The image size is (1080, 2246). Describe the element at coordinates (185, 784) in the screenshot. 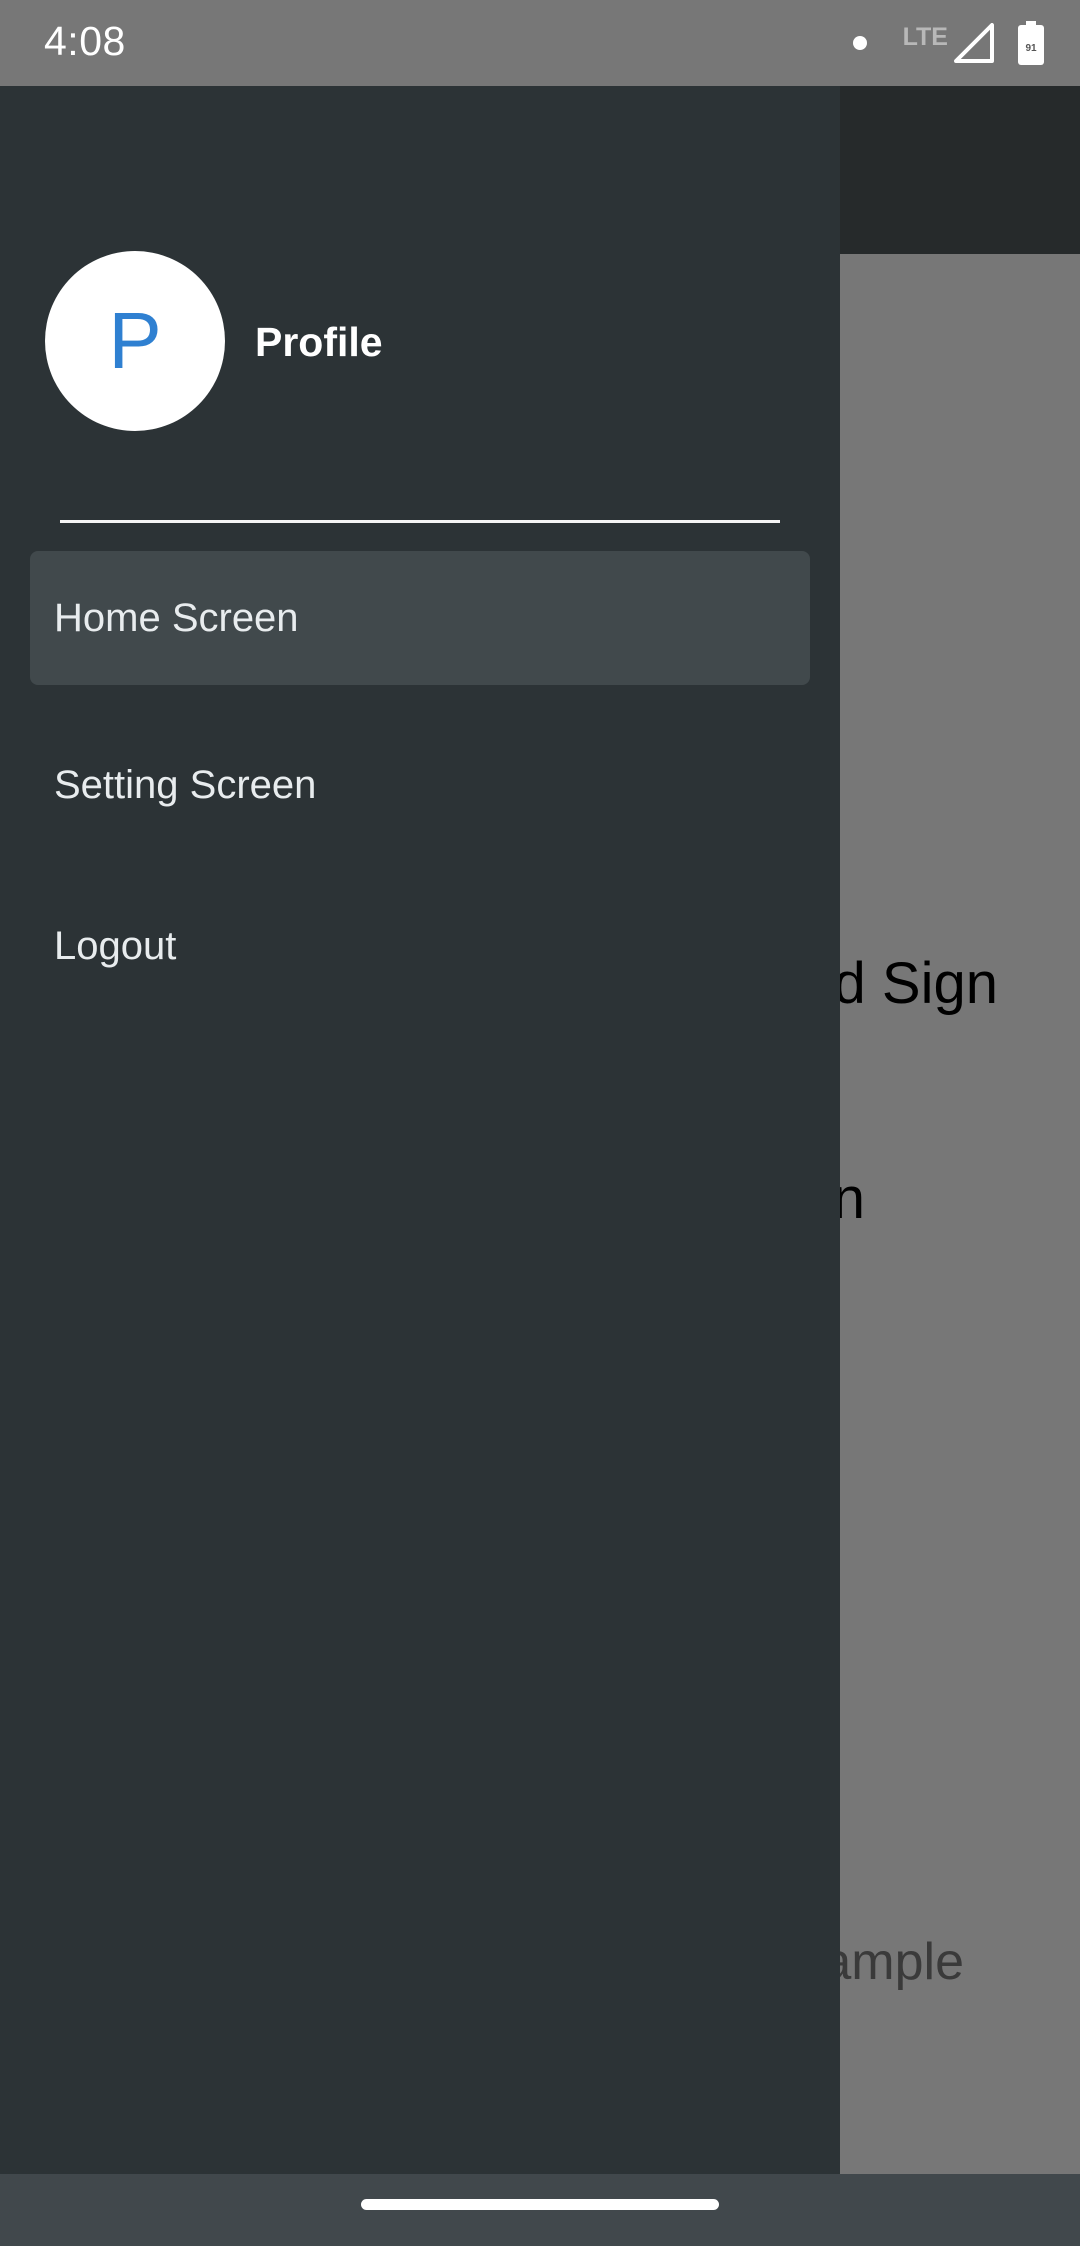

I see `drawer-item-label: Setting Screen` at that location.